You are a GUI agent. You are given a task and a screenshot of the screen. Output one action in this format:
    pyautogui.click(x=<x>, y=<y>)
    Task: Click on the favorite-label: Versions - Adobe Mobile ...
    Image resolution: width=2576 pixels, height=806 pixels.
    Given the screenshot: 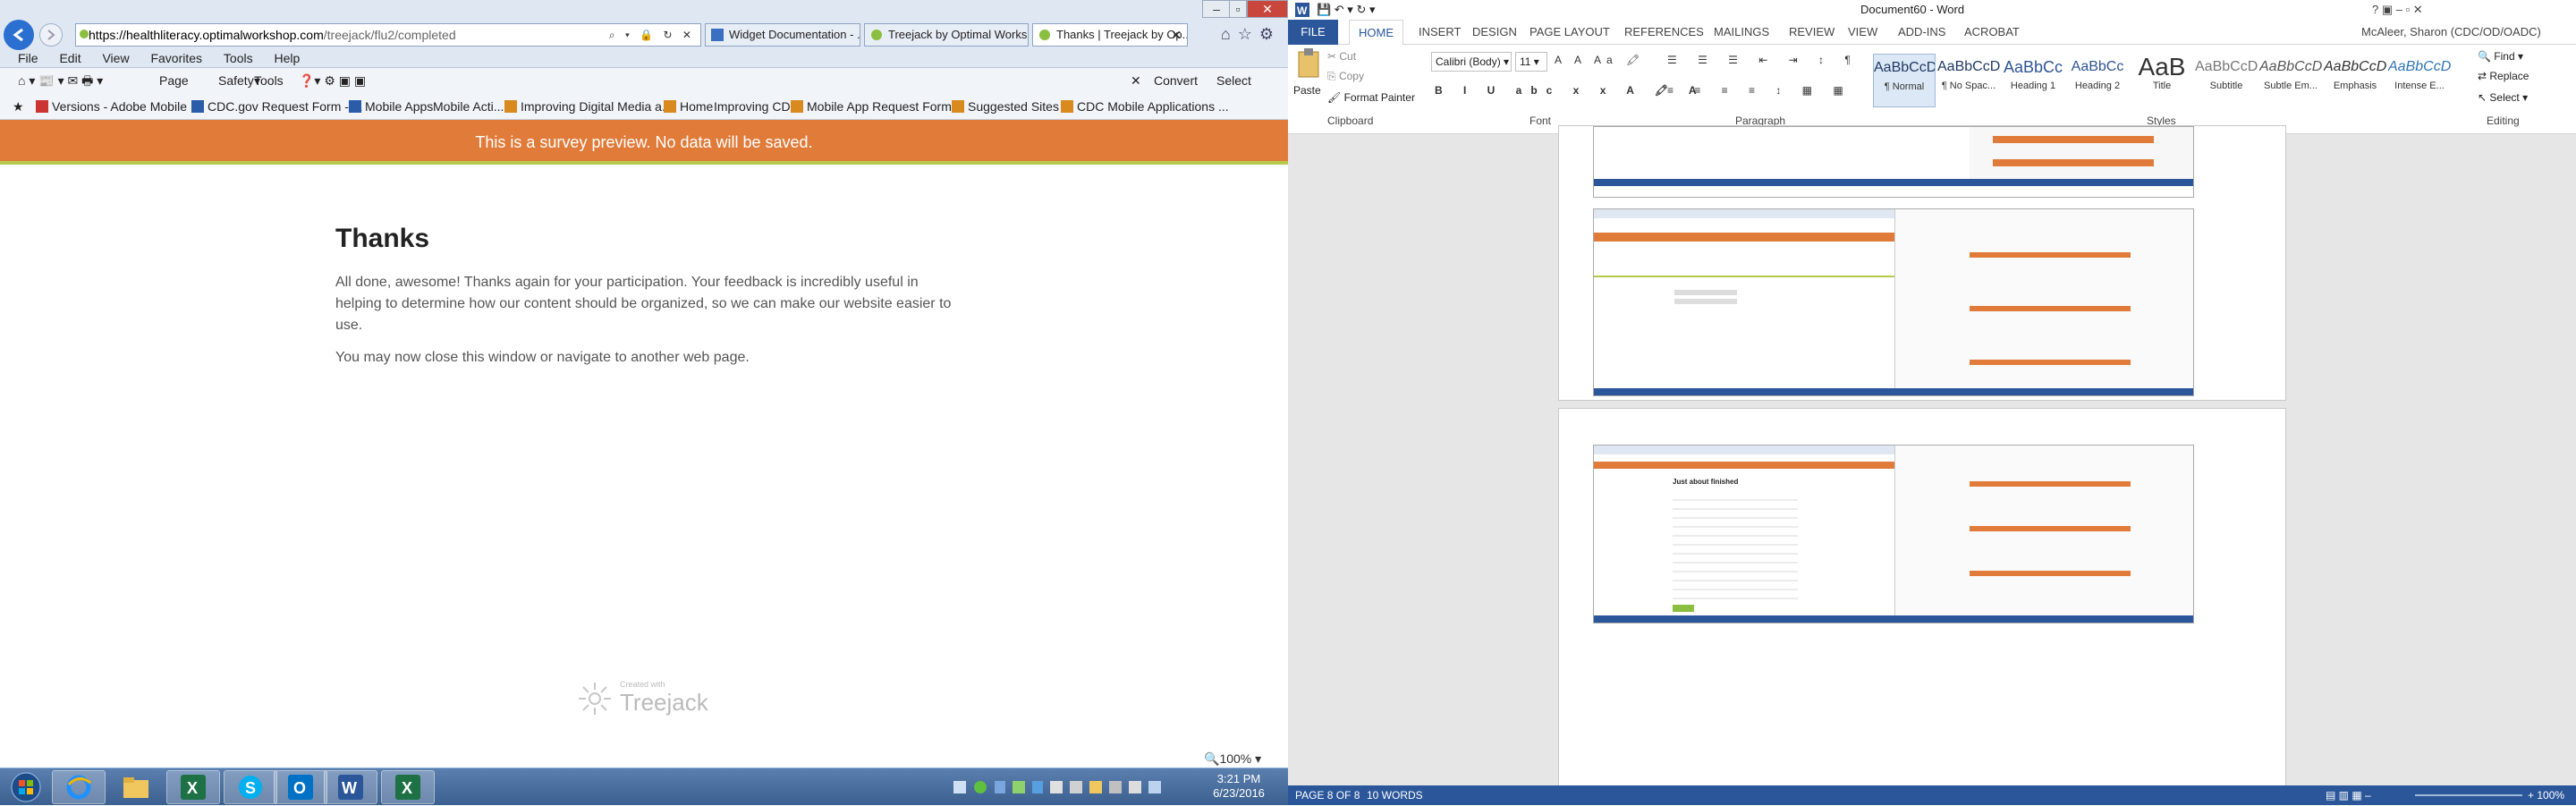 What is the action you would take?
    pyautogui.click(x=126, y=106)
    